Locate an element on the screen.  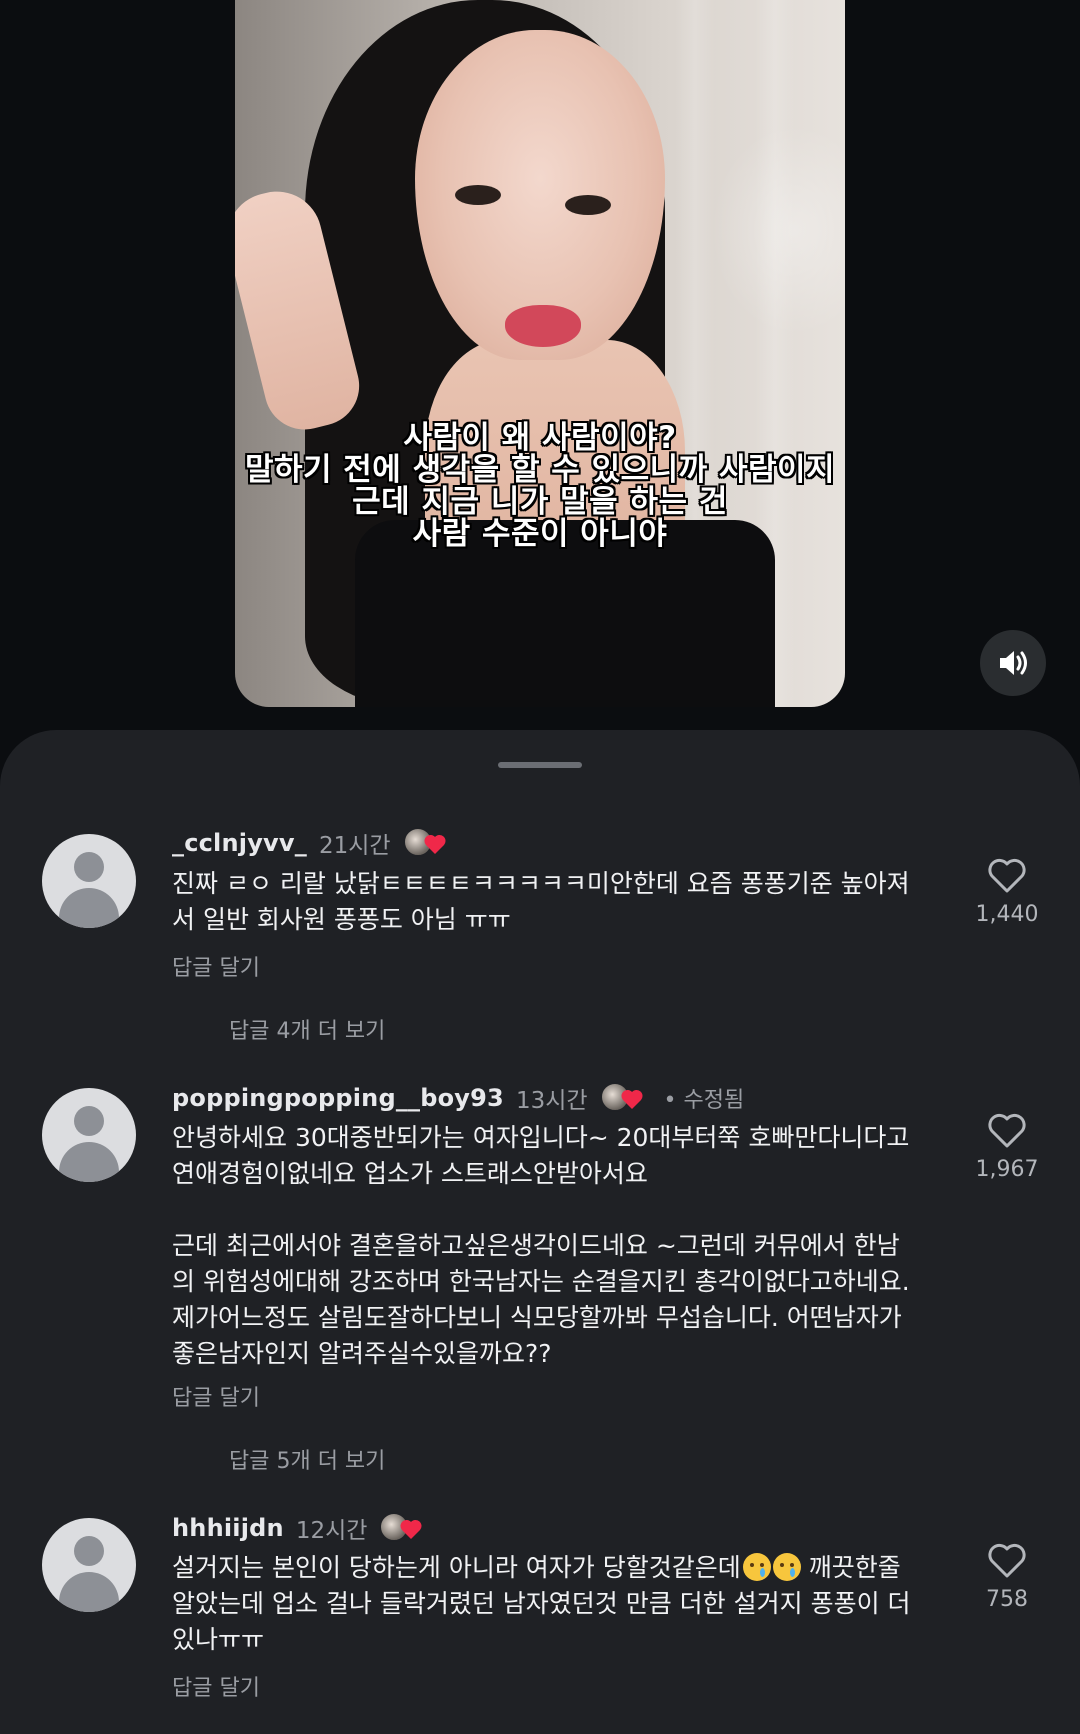
subtitle-line: 근데 지금 니가 말을 하는 건 is located at coordinates (540, 502).